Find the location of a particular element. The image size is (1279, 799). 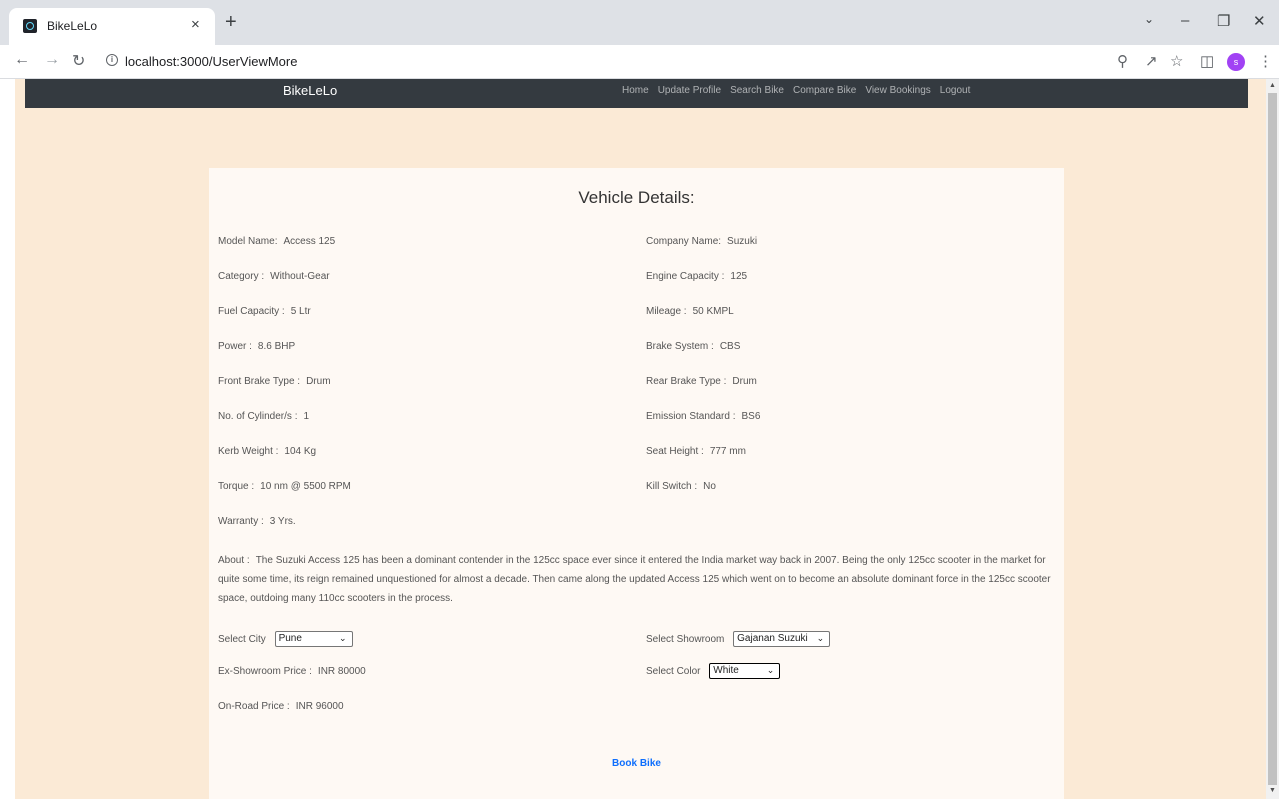

back-icon: ← is located at coordinates (22, 60).